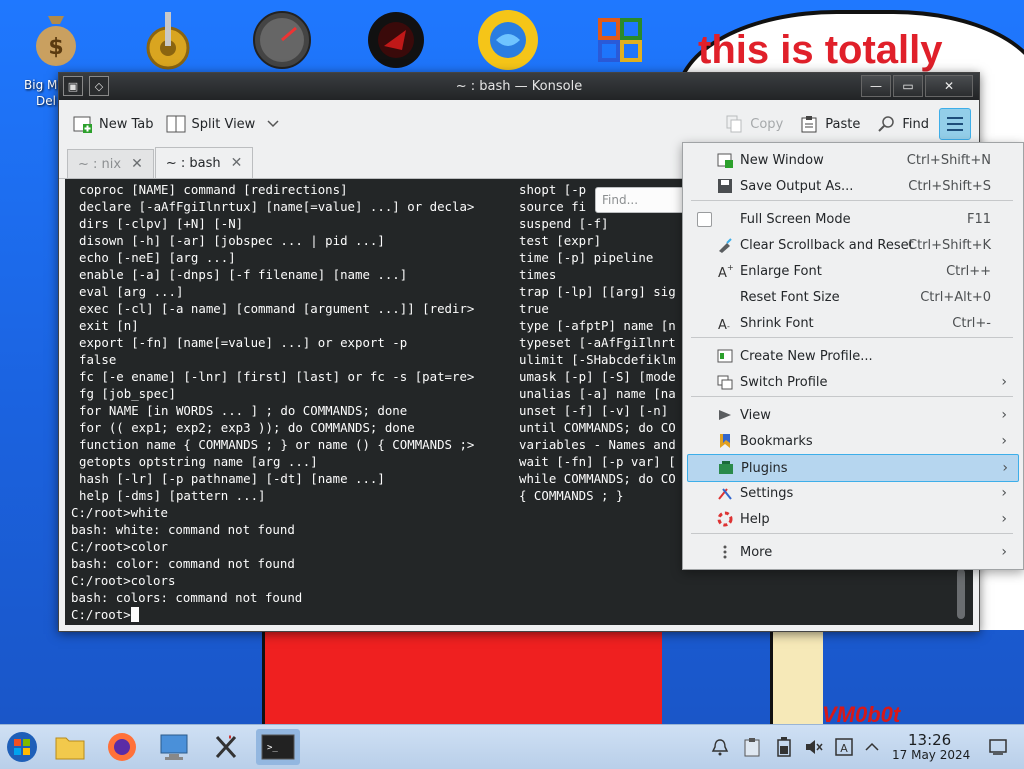 Image resolution: width=1024 pixels, height=769 pixels. I want to click on menu-item-save-output-as: Save Output As... Ctrl+Shift+S, so click(852, 186).